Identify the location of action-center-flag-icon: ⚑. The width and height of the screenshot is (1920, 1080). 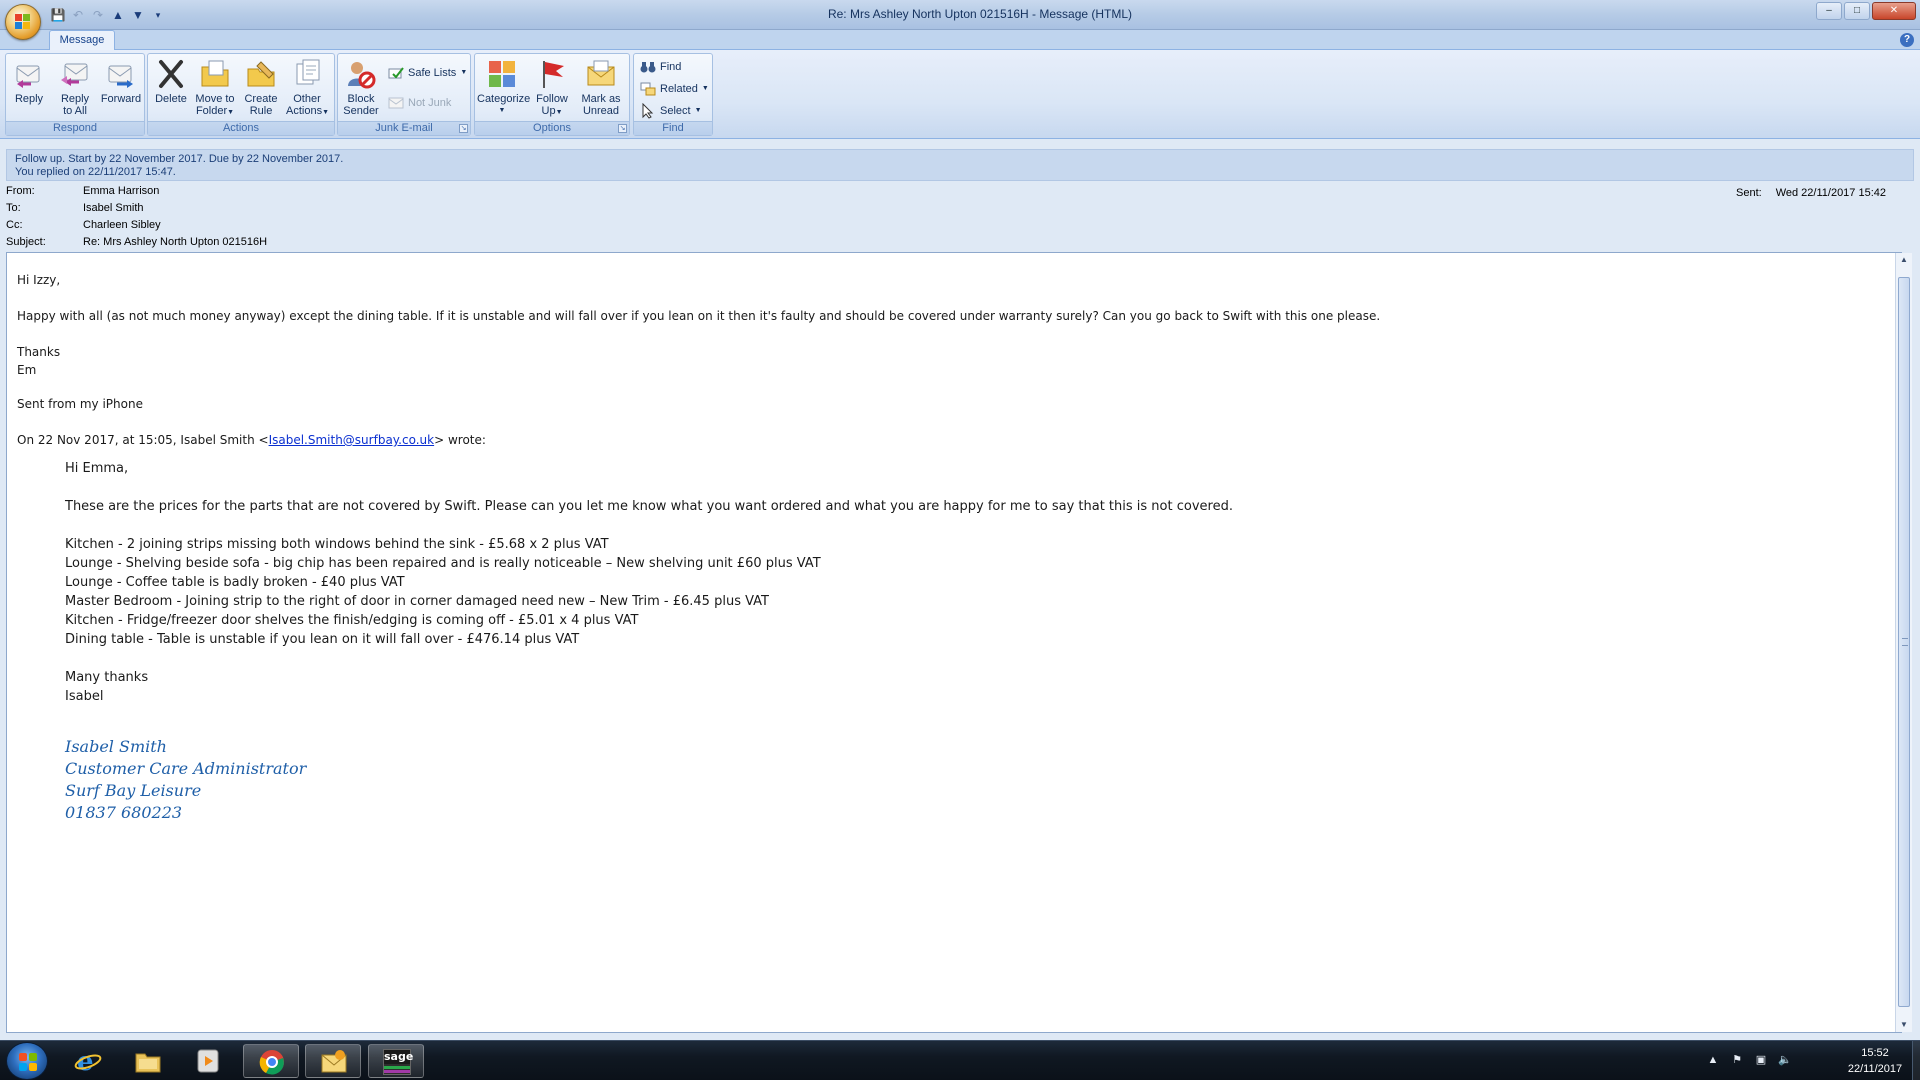
(1737, 1060).